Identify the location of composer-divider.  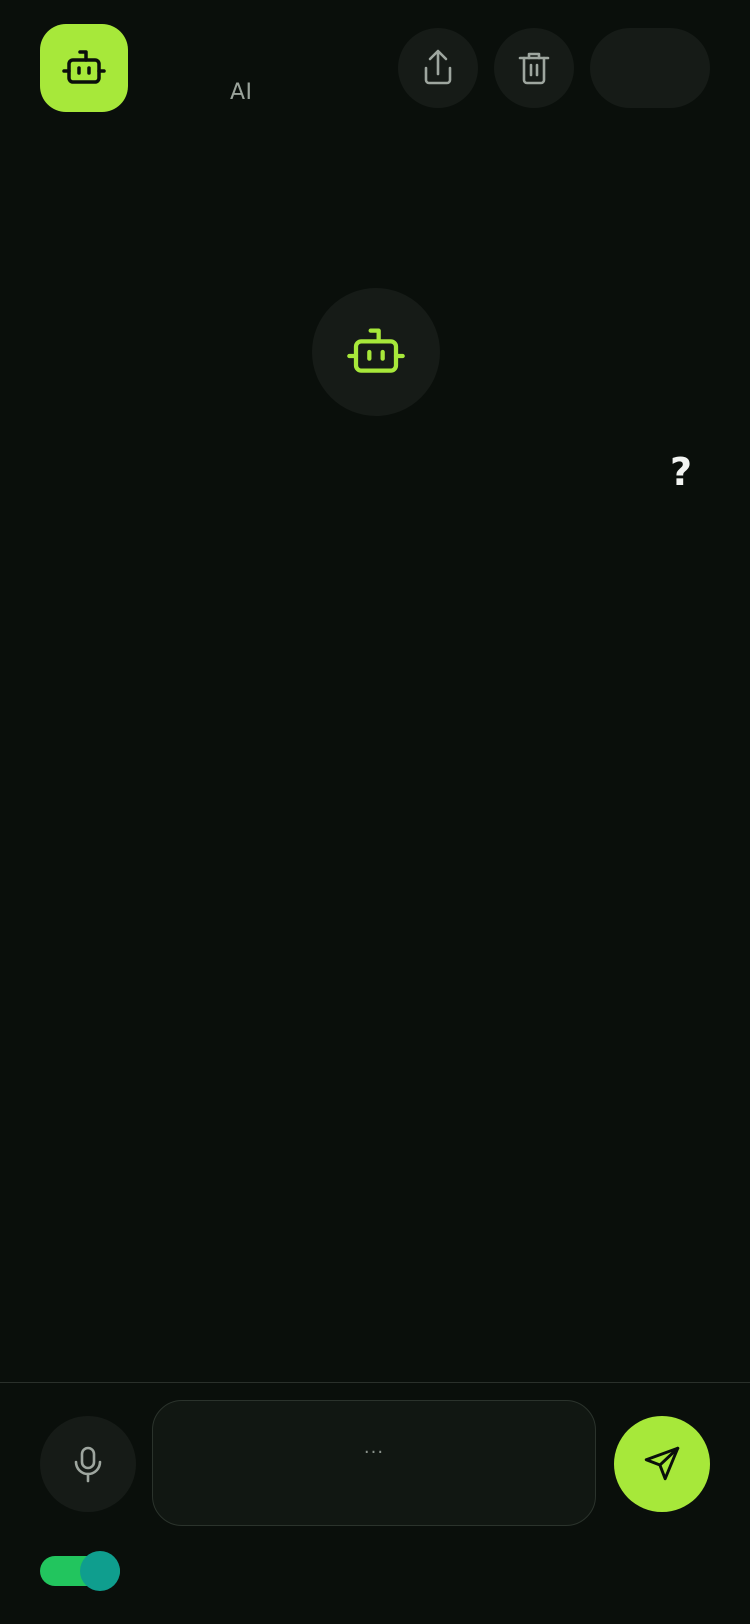
(375, 1382).